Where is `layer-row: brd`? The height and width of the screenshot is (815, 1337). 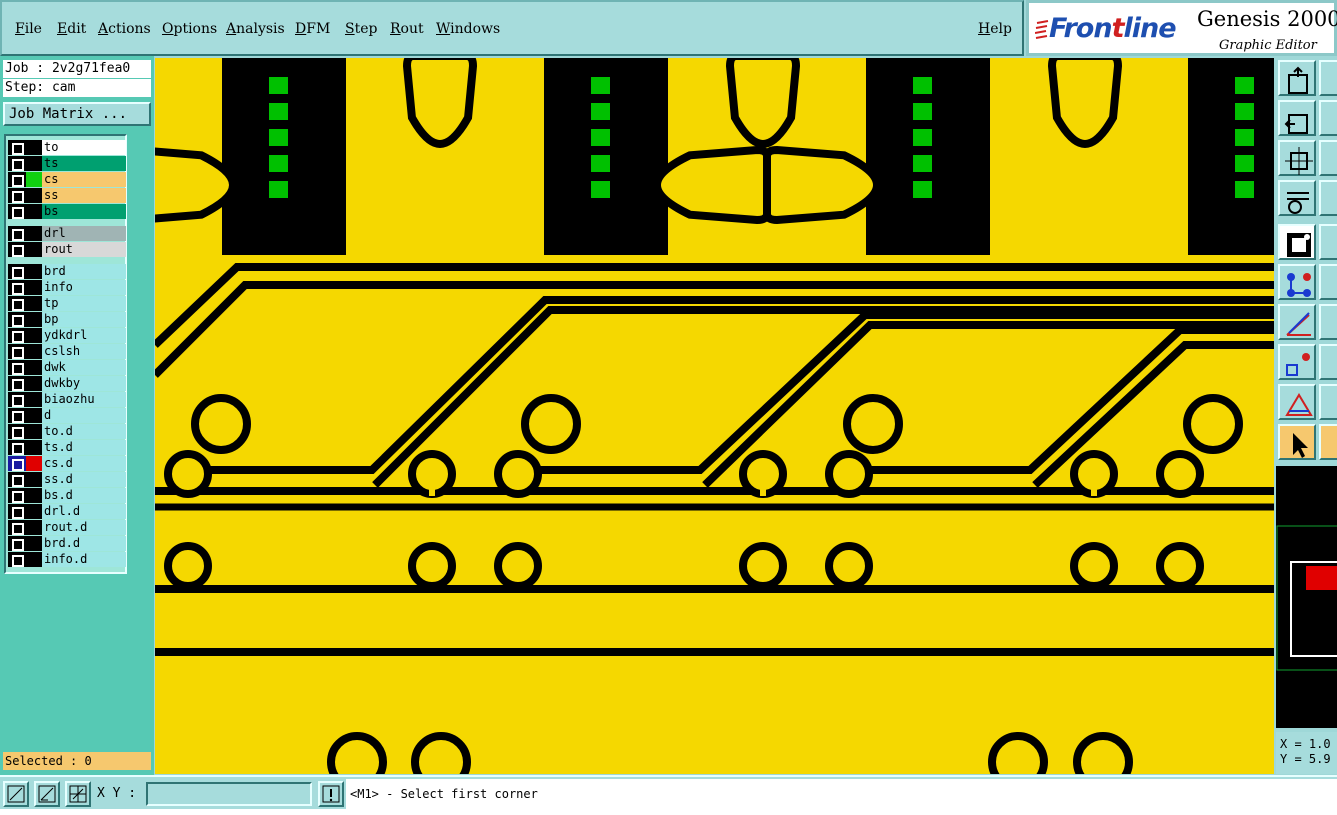 layer-row: brd is located at coordinates (67, 271).